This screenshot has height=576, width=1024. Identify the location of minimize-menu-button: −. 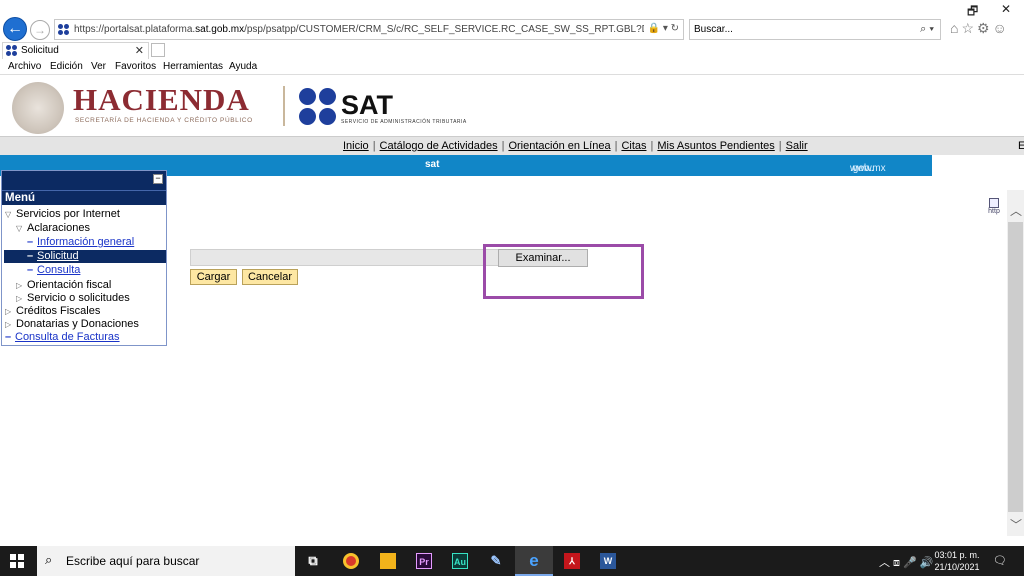
(158, 179).